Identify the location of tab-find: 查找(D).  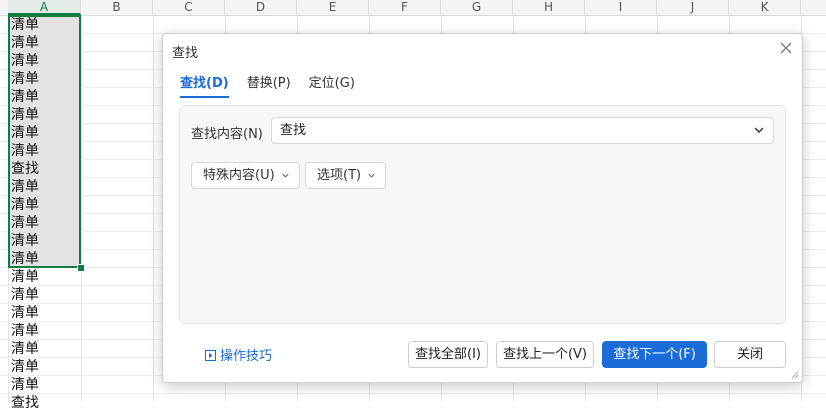
(204, 85).